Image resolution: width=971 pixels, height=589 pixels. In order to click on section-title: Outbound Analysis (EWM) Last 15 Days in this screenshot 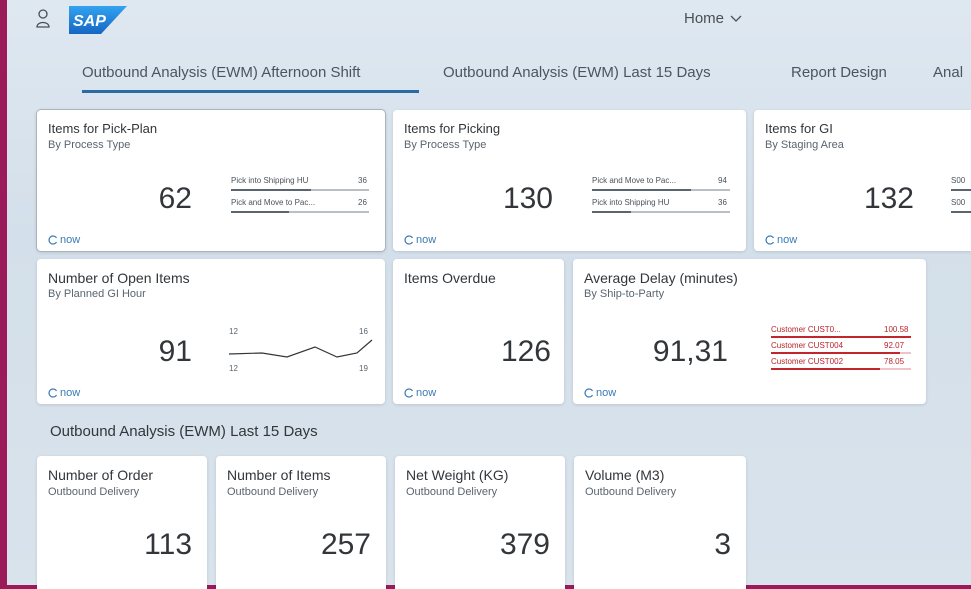, I will do `click(184, 431)`.